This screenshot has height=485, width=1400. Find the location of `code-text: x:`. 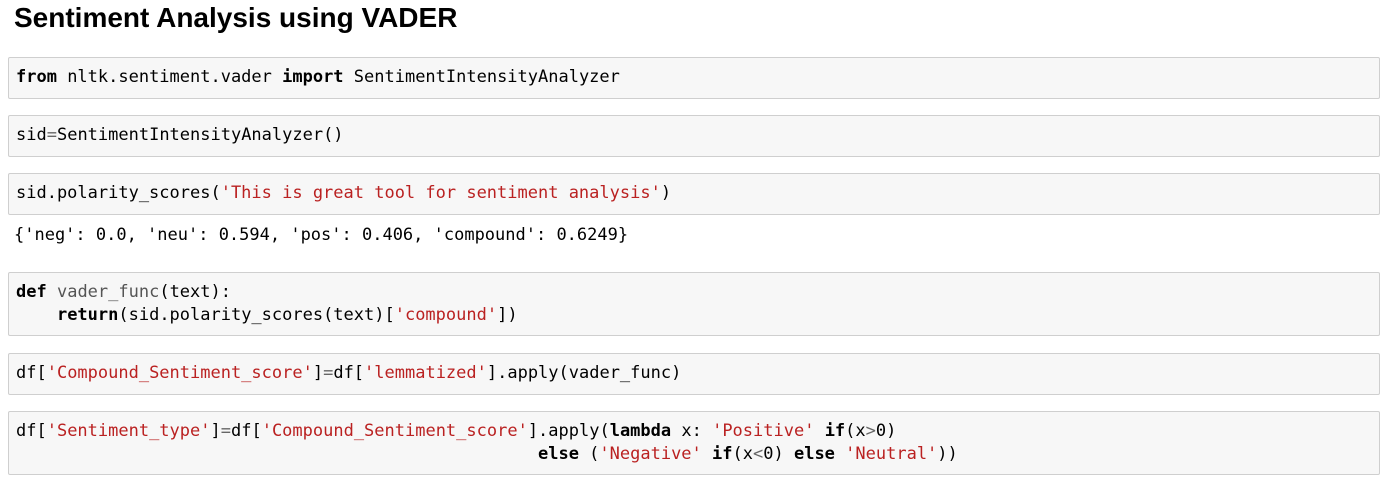

code-text: x: is located at coordinates (692, 431).